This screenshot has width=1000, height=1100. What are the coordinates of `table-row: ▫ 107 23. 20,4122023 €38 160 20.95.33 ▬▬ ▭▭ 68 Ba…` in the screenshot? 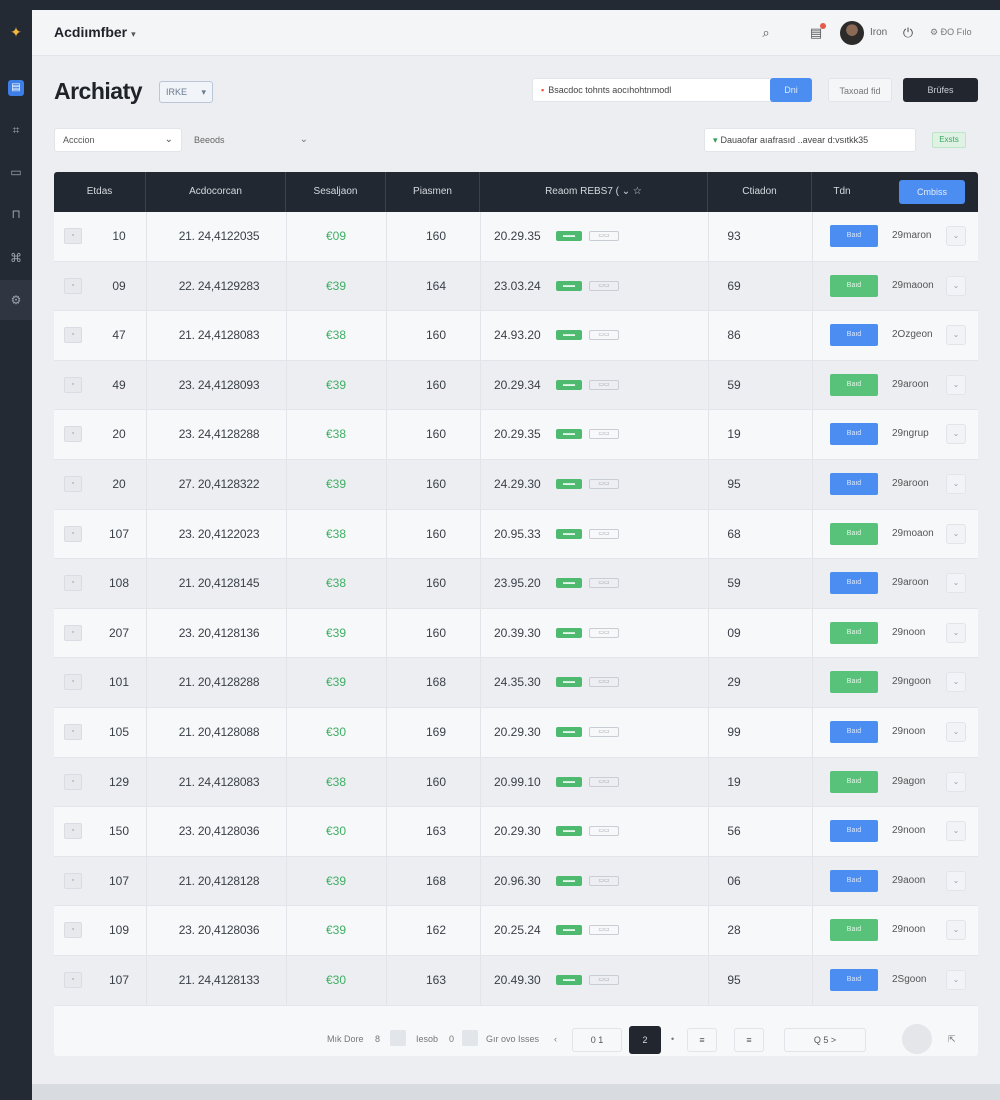 It's located at (516, 534).